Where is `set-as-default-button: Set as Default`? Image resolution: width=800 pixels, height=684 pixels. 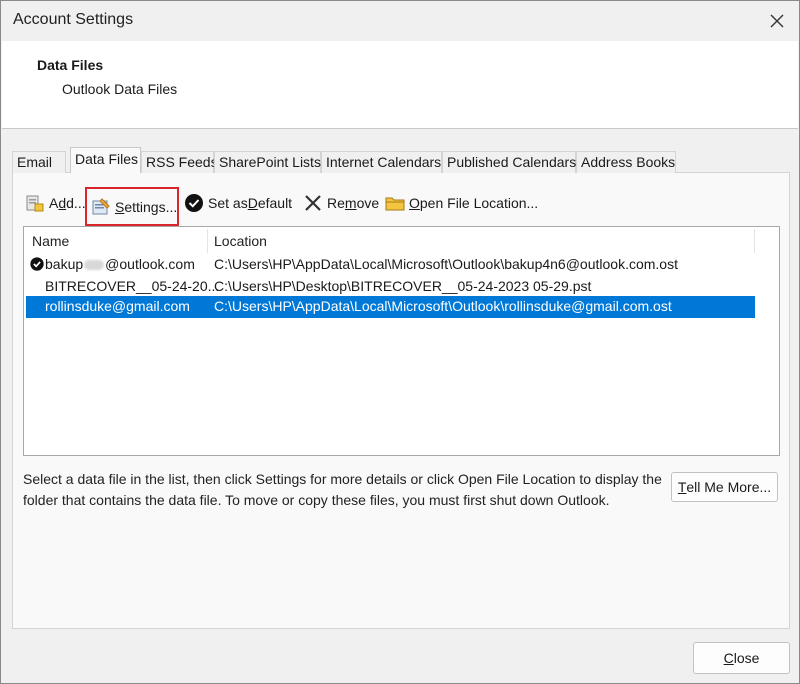
set-as-default-button: Set as Default is located at coordinates (238, 203).